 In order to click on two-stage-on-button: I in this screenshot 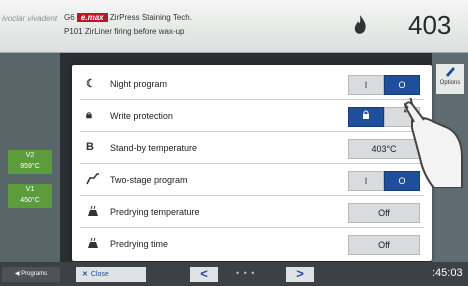, I will do `click(366, 181)`.